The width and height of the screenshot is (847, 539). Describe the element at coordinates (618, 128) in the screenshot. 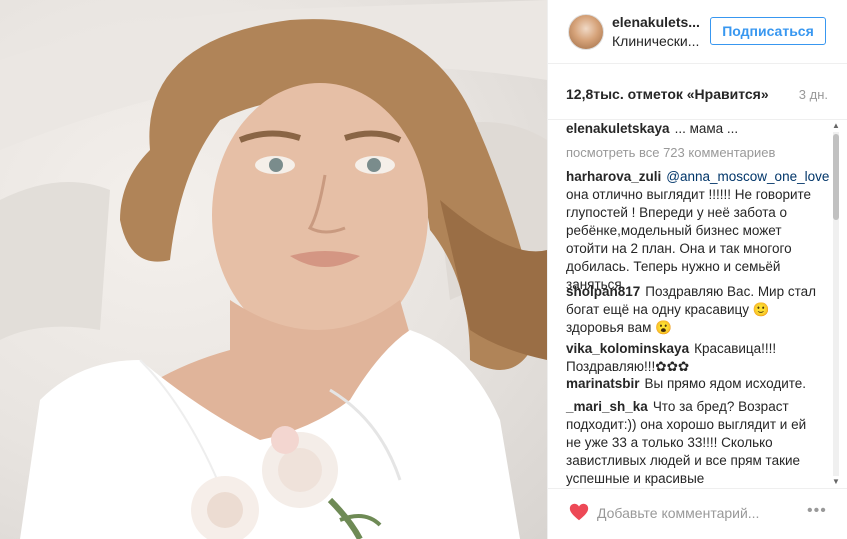

I see `caption-username: elenakuletskaya` at that location.